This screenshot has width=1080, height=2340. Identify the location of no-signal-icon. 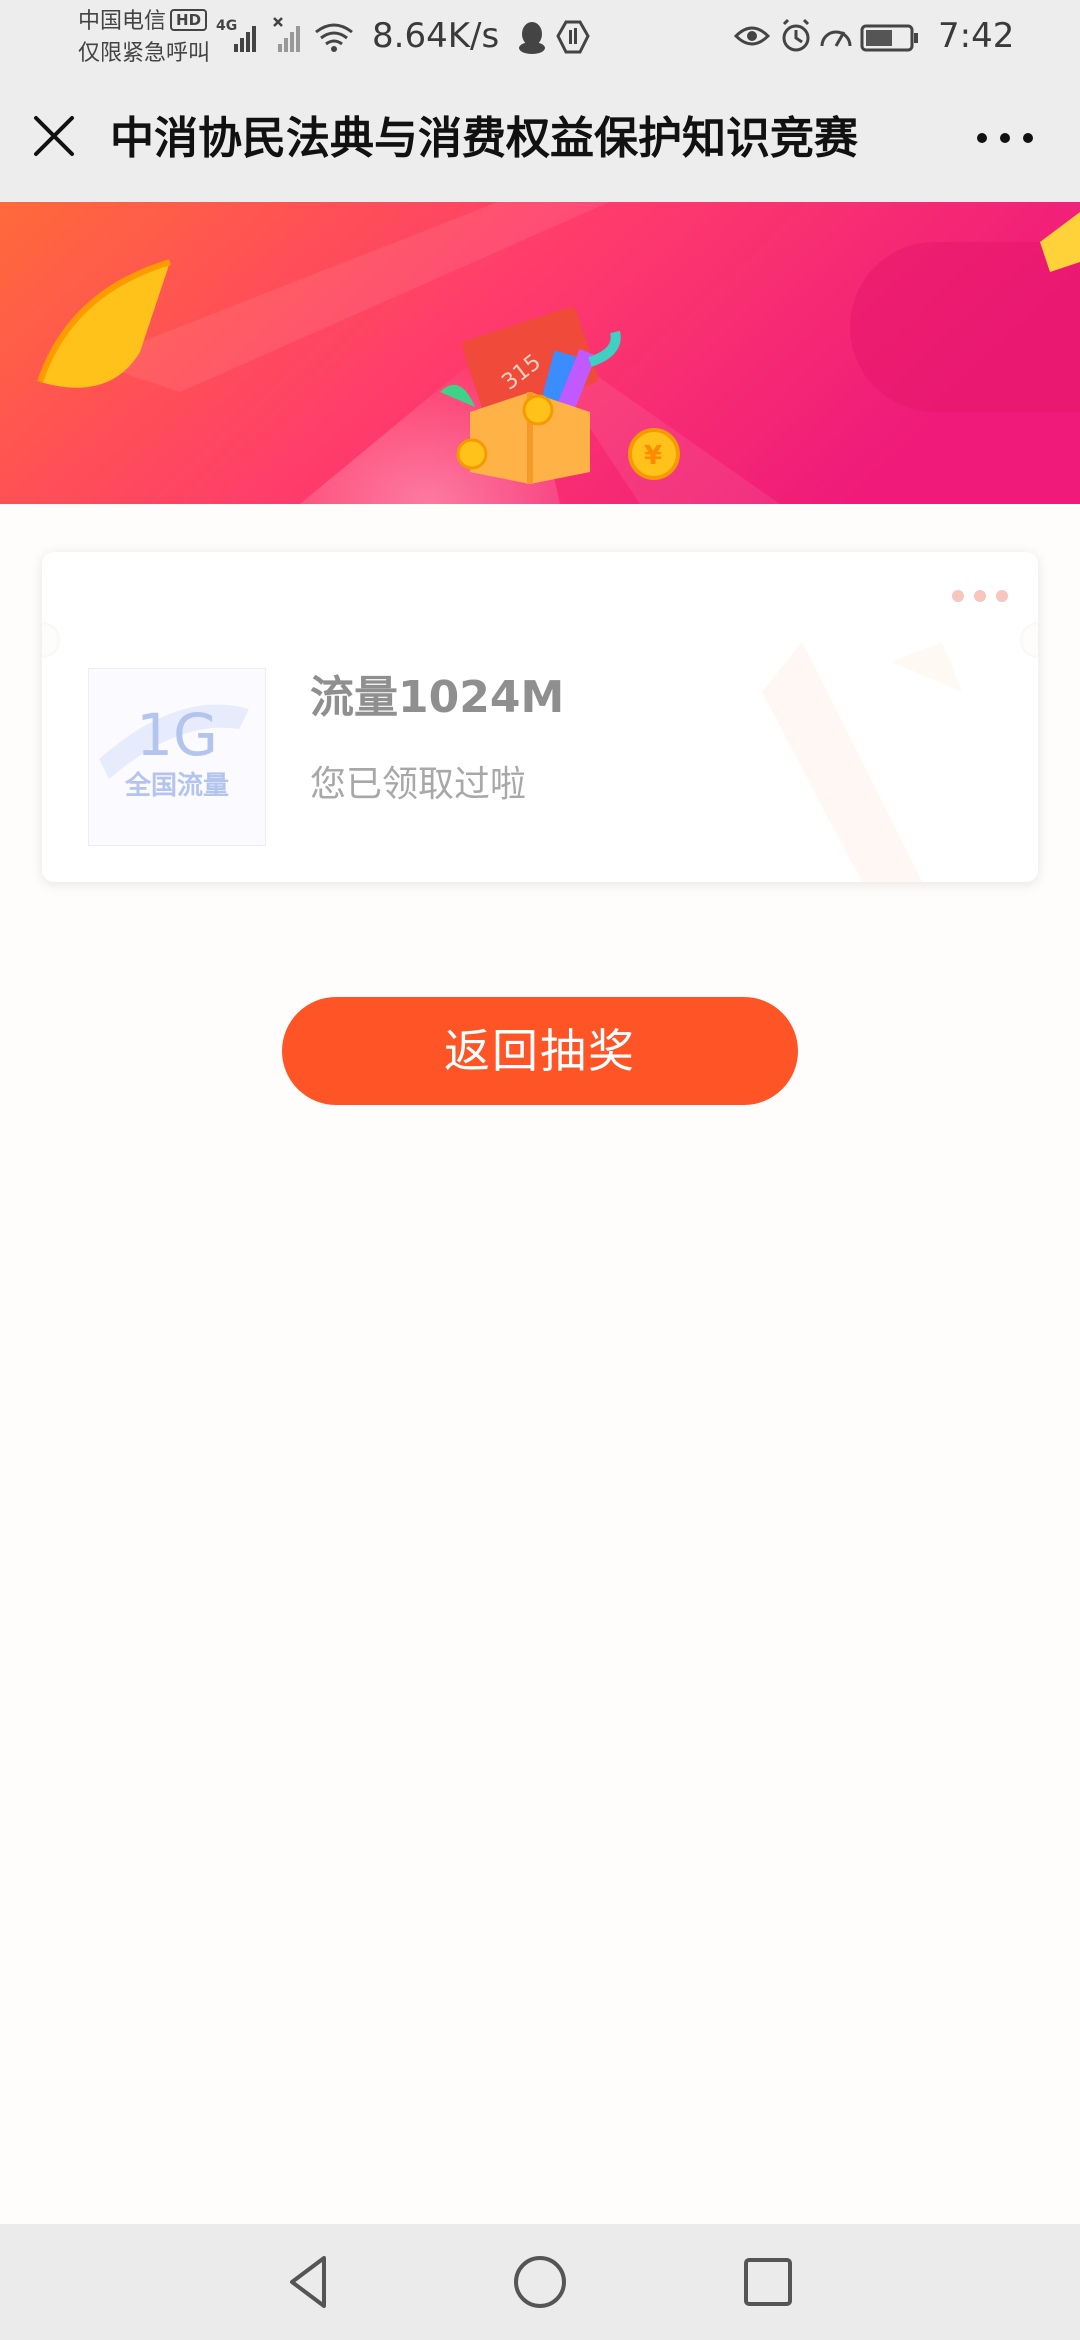
(286, 34).